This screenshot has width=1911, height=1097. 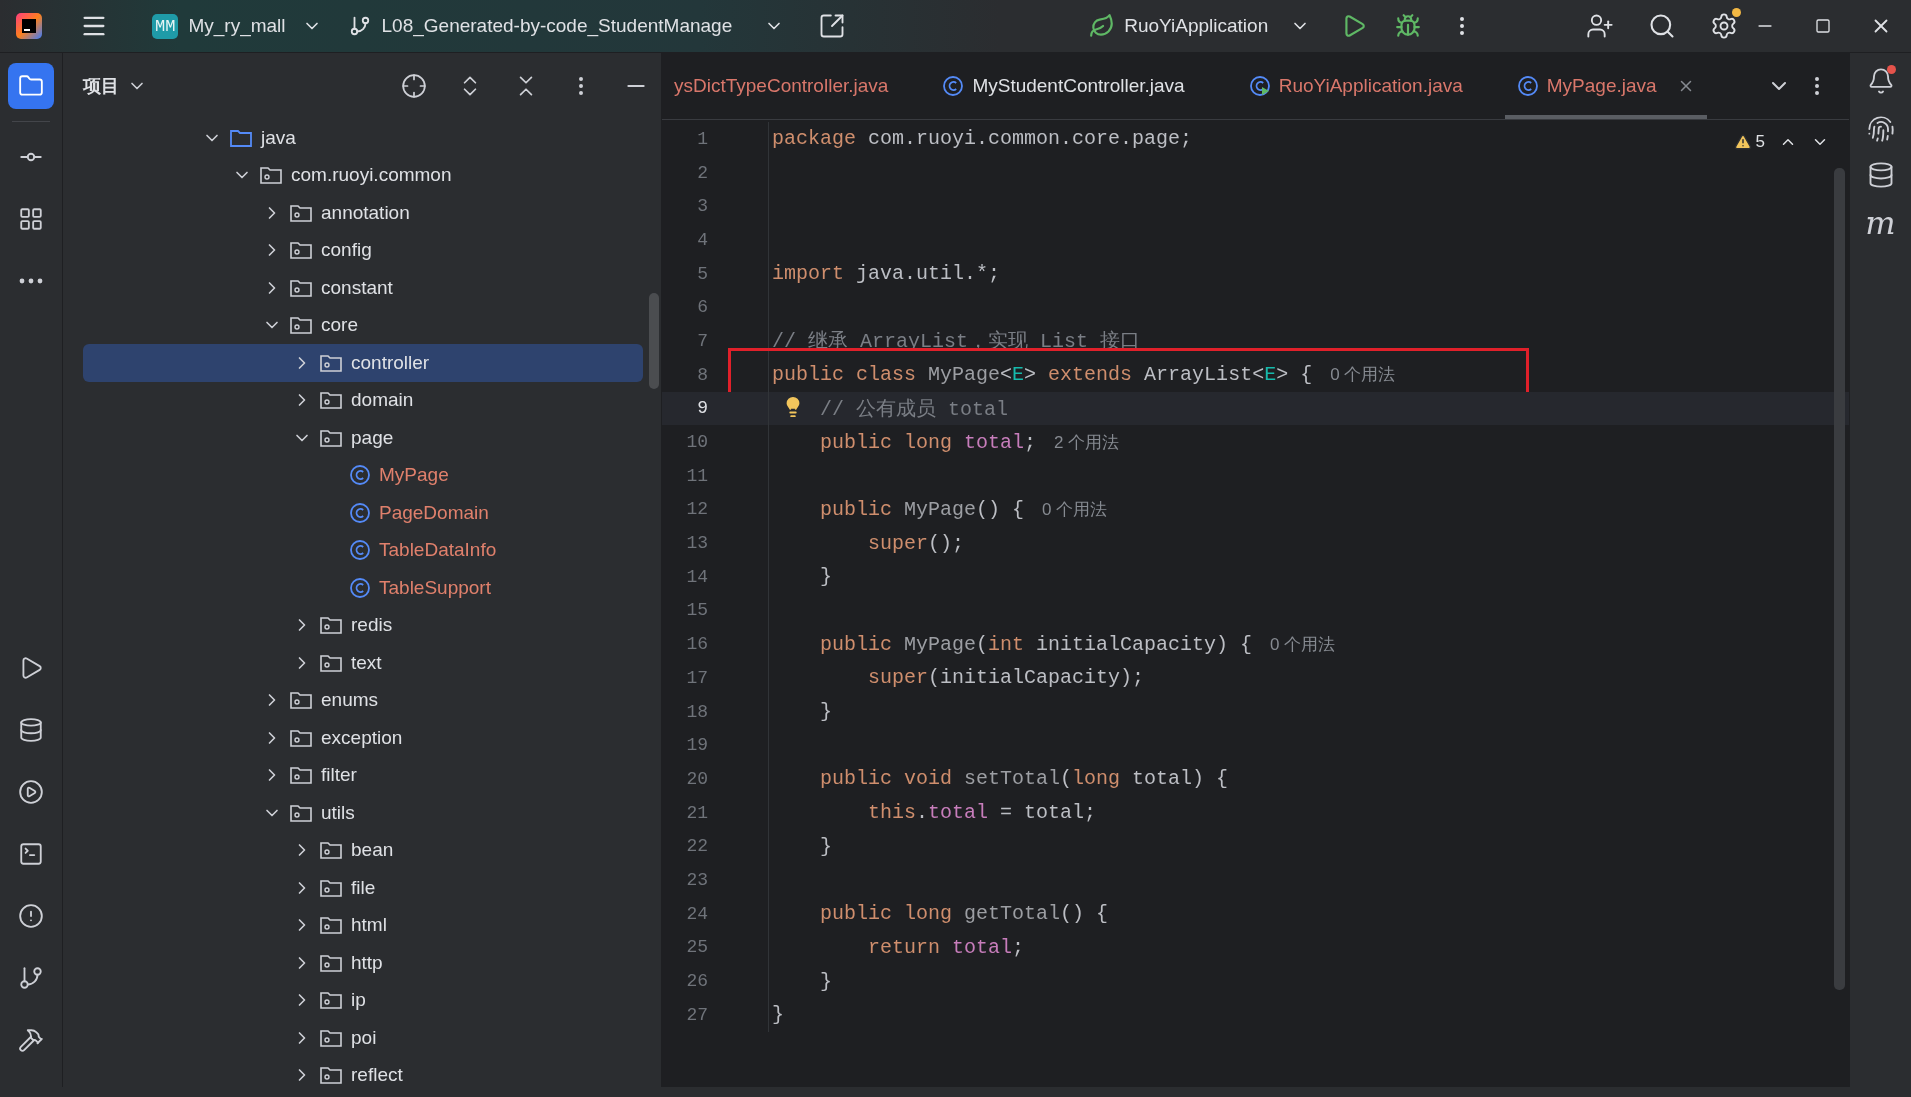 I want to click on tree-item: TableSupport, so click(x=363, y=588).